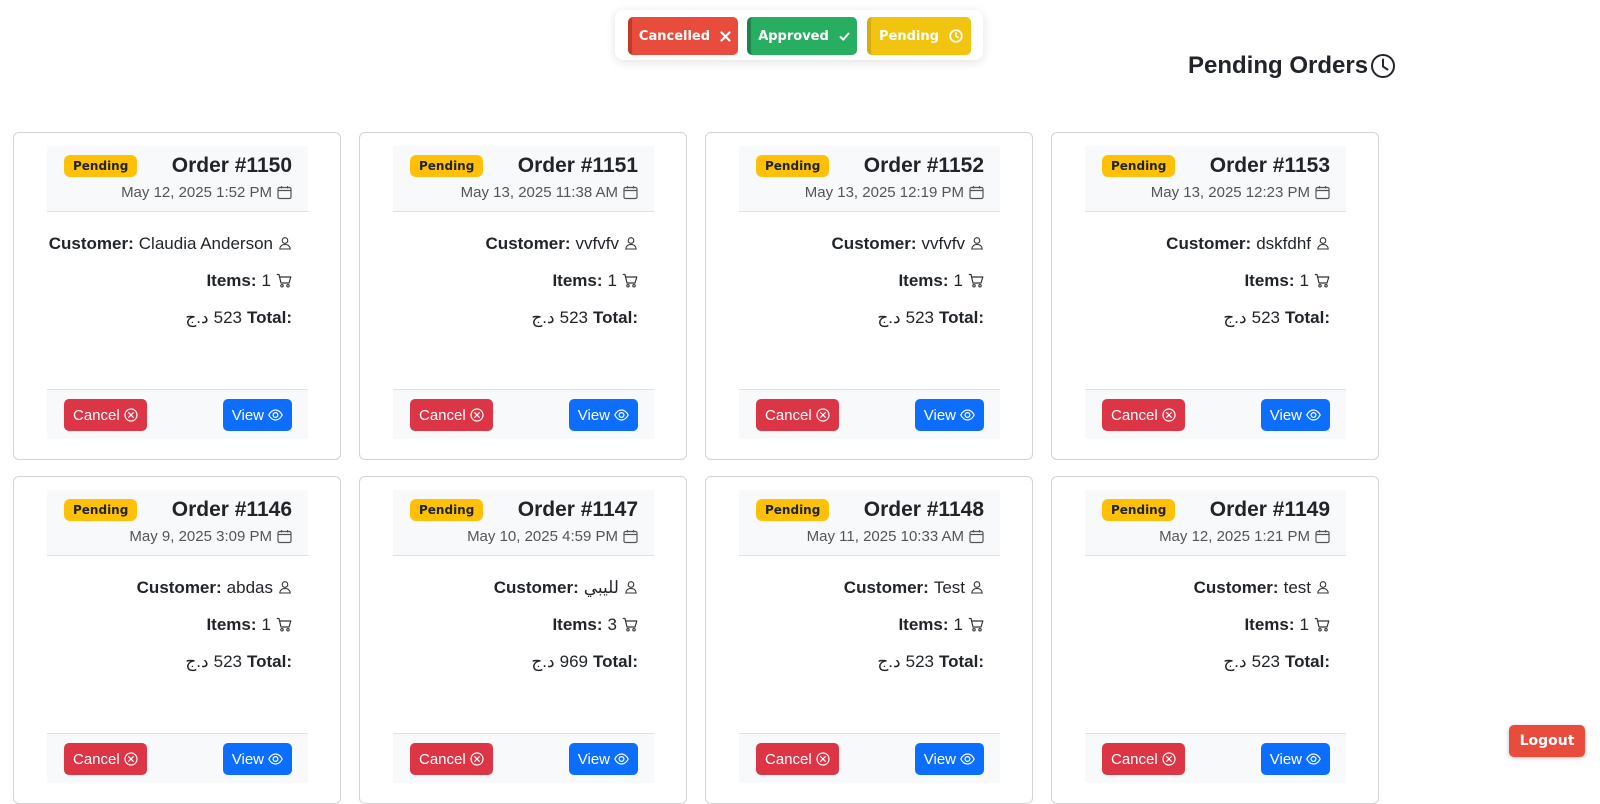 The height and width of the screenshot is (804, 1600). Describe the element at coordinates (909, 36) in the screenshot. I see `filter-pending-label: Pending` at that location.